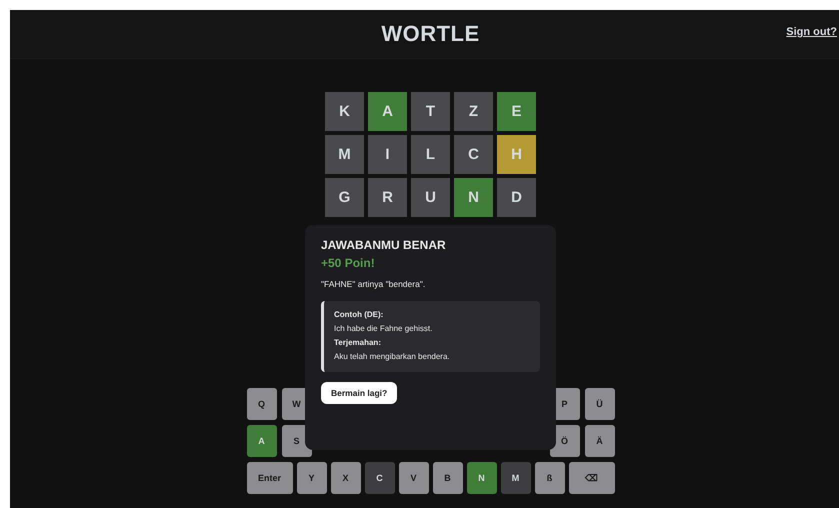 The height and width of the screenshot is (508, 839). What do you see at coordinates (384, 245) in the screenshot?
I see `dialog-title: JAWABANMU BENAR` at bounding box center [384, 245].